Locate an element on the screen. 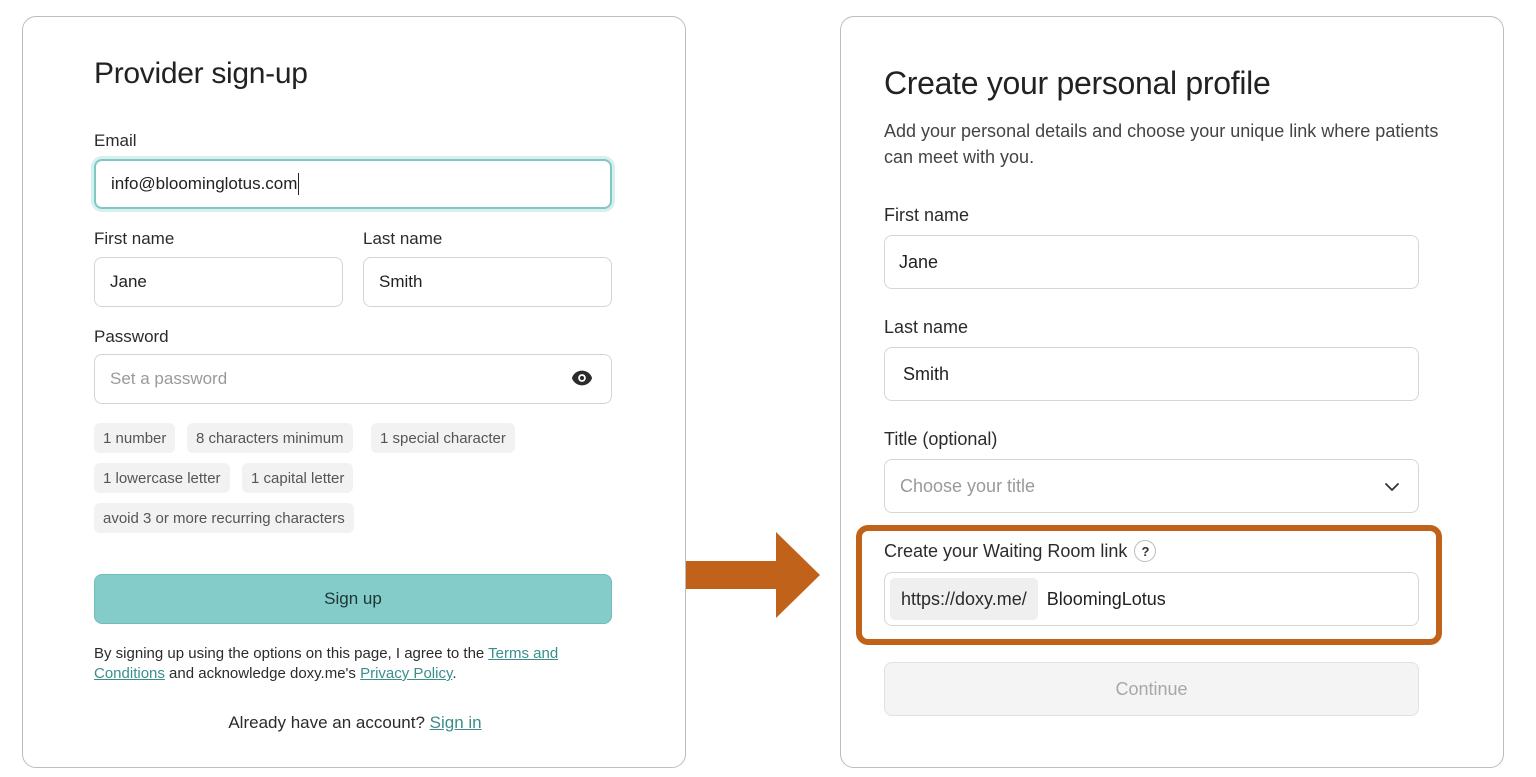 The width and height of the screenshot is (1536, 777). requirement-chip-special: 1 special character is located at coordinates (443, 438).